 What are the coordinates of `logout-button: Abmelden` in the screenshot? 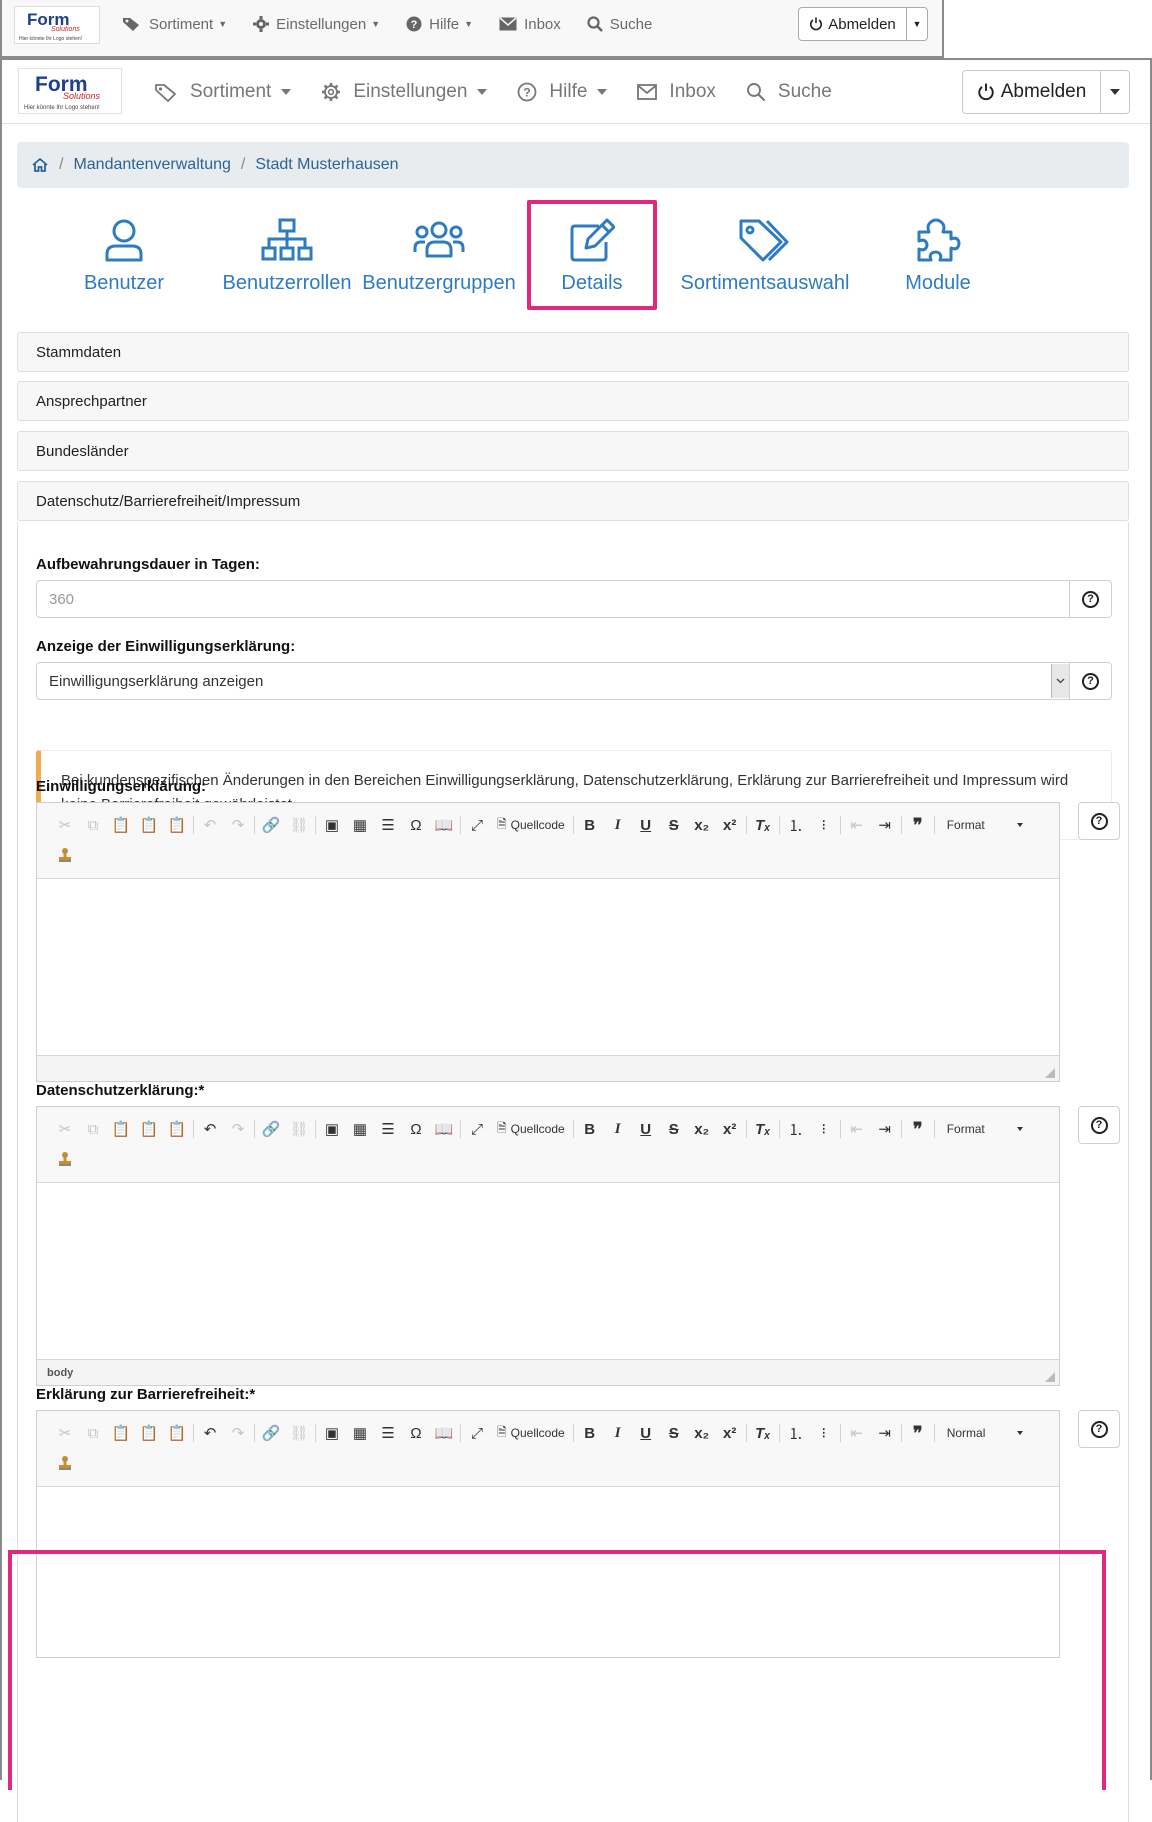 It's located at (1046, 92).